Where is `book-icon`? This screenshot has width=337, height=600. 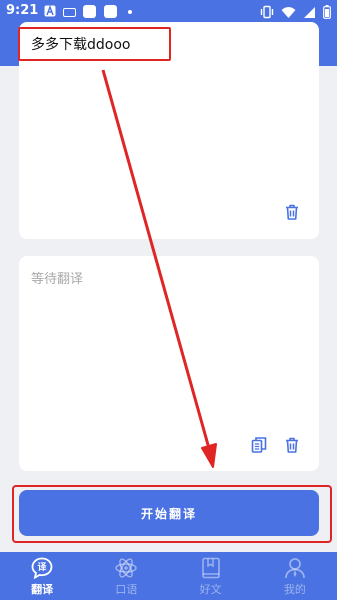
book-icon is located at coordinates (210, 568).